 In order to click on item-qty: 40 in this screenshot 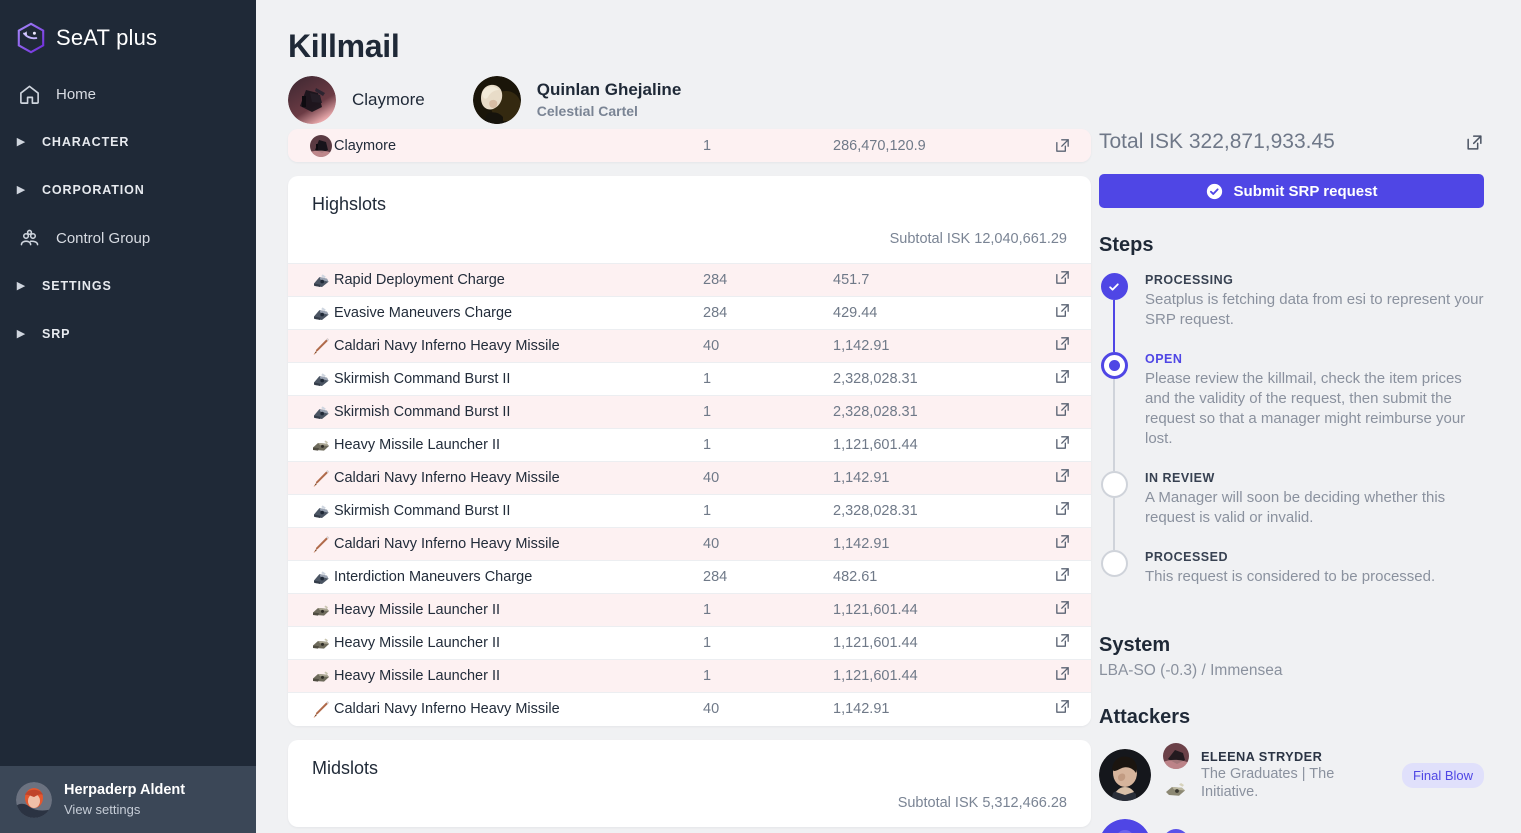, I will do `click(768, 346)`.